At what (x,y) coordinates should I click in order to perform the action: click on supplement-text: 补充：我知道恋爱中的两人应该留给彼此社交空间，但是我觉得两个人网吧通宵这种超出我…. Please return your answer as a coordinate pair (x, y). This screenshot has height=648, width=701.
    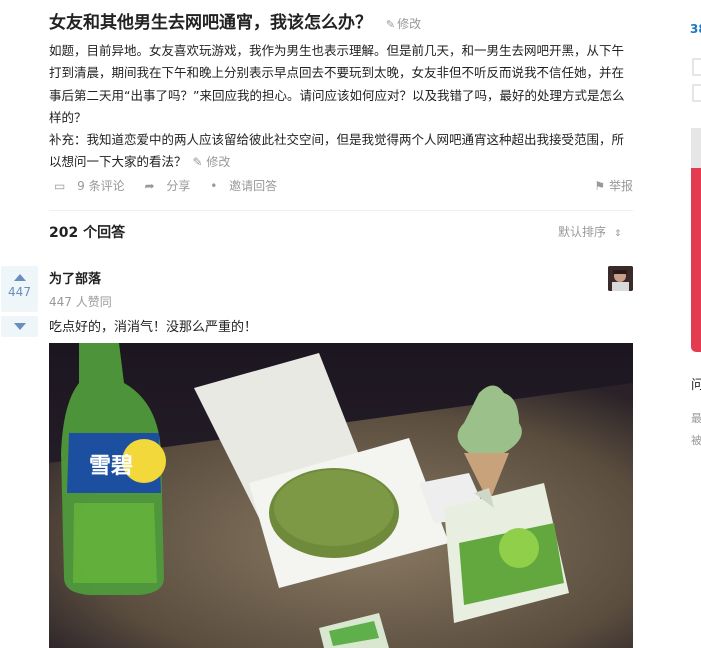
    Looking at the image, I should click on (337, 151).